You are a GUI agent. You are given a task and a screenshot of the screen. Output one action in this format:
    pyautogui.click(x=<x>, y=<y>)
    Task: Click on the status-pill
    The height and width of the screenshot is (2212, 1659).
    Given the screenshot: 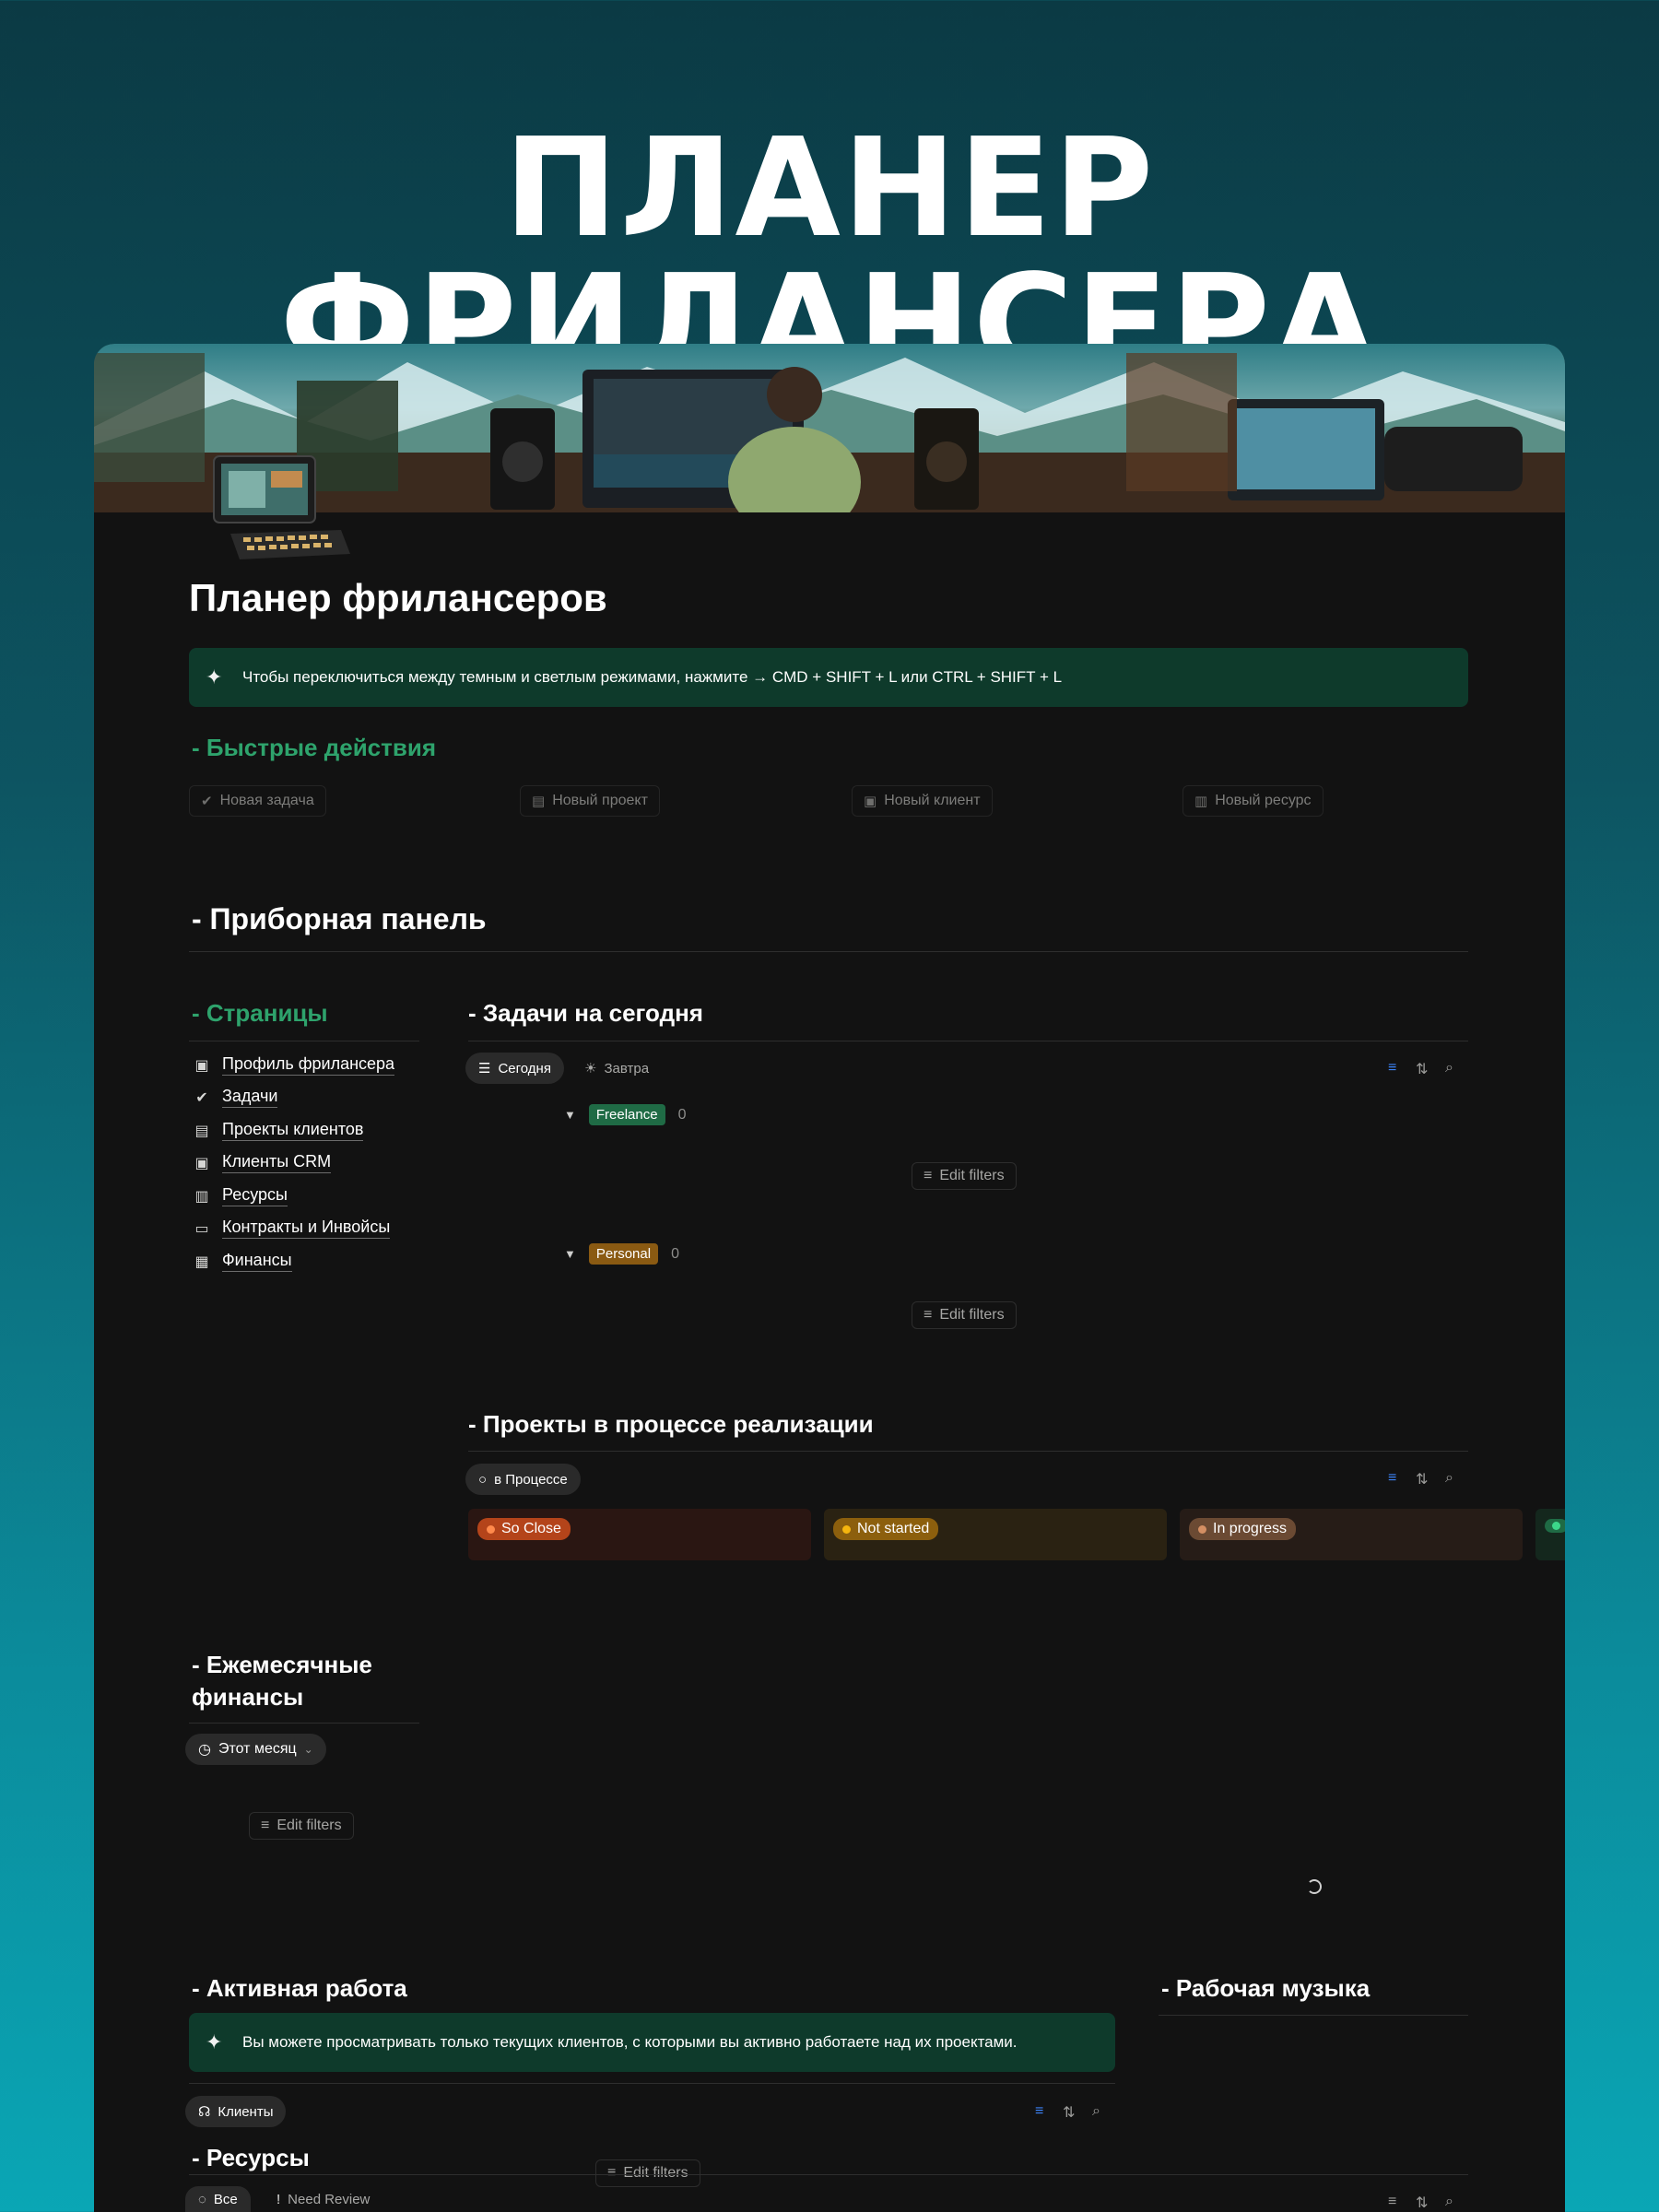 What is the action you would take?
    pyautogui.click(x=1555, y=1526)
    